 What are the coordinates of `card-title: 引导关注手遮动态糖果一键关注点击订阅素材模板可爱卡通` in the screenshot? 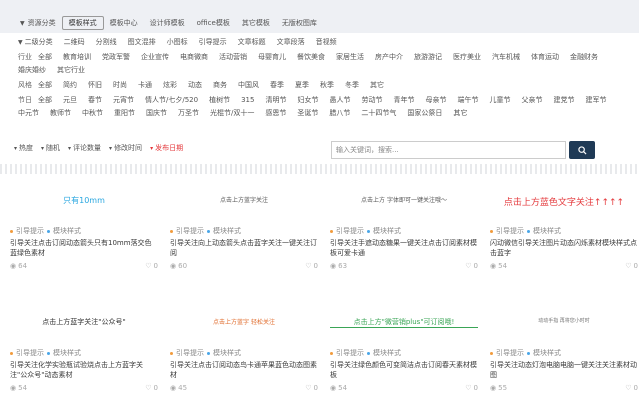 It's located at (404, 248).